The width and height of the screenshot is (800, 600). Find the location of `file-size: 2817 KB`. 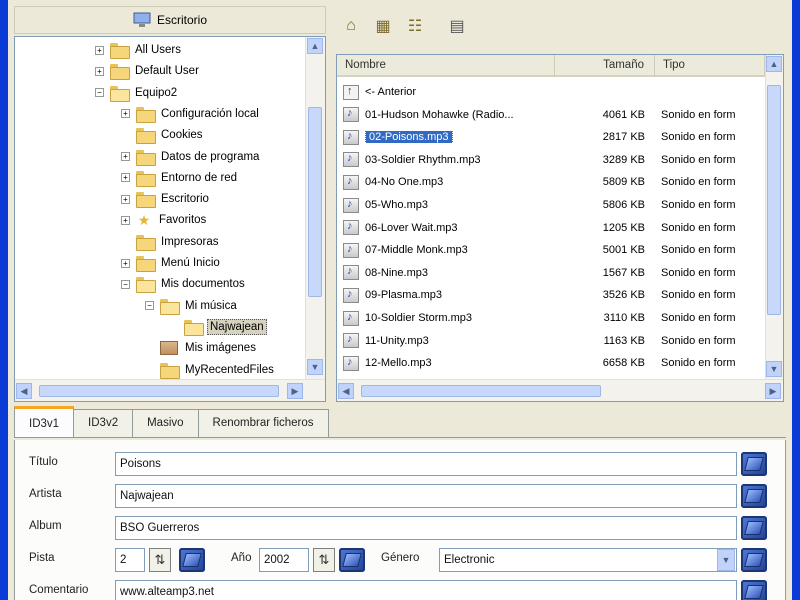

file-size: 2817 KB is located at coordinates (623, 137).